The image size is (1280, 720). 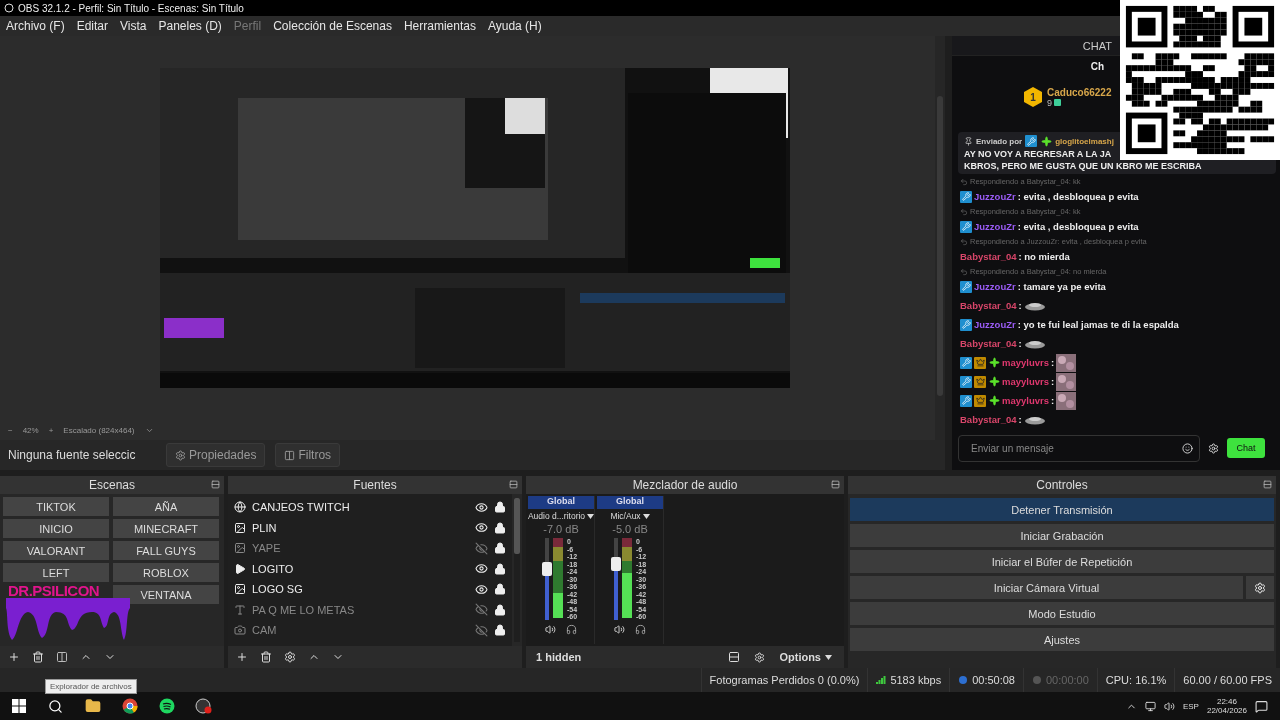 I want to click on control-button: Detener Transmisión, so click(x=1062, y=509).